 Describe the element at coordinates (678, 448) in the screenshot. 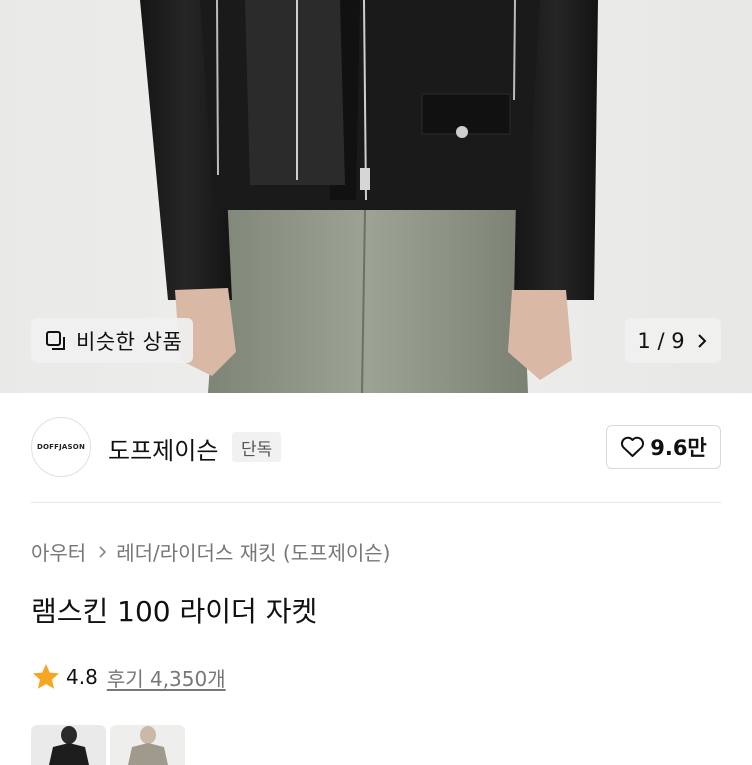

I see `like-count: 9.6만` at that location.